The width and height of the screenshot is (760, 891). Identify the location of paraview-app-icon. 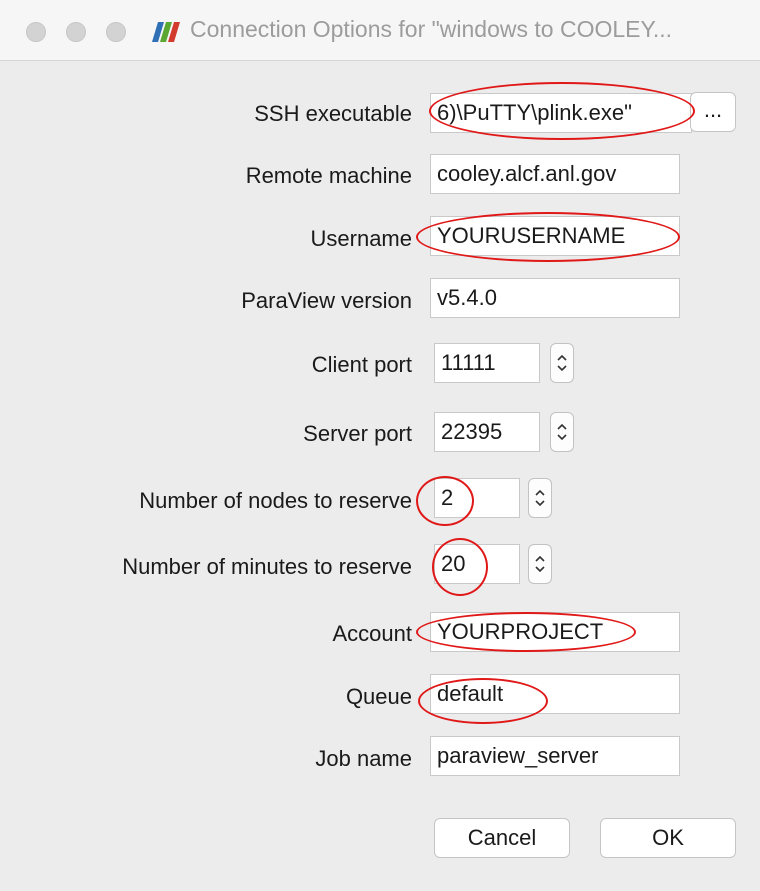
(165, 32).